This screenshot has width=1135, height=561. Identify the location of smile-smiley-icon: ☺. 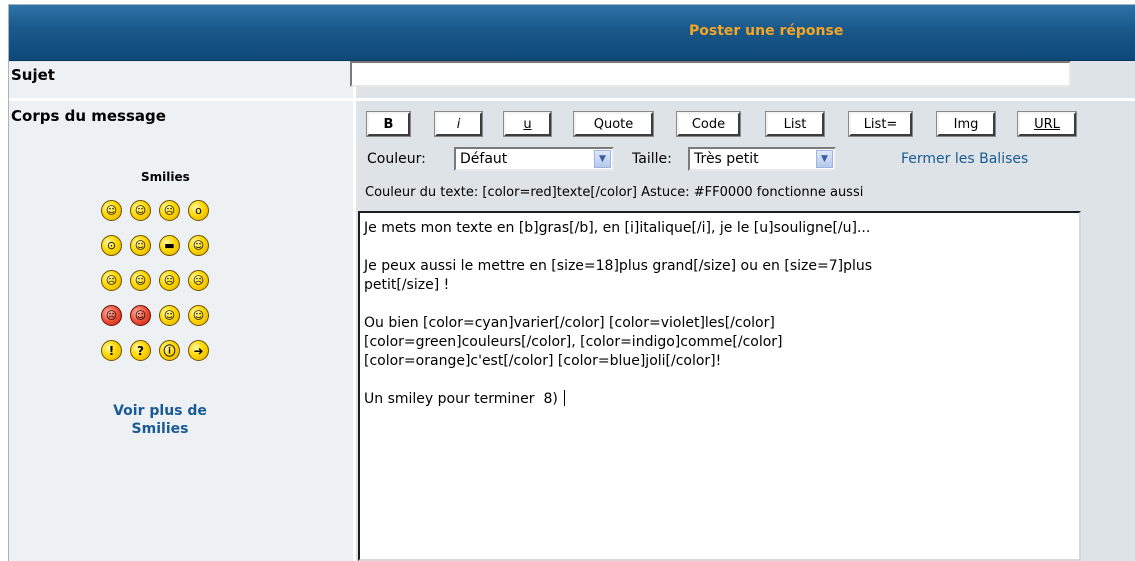
(140, 210).